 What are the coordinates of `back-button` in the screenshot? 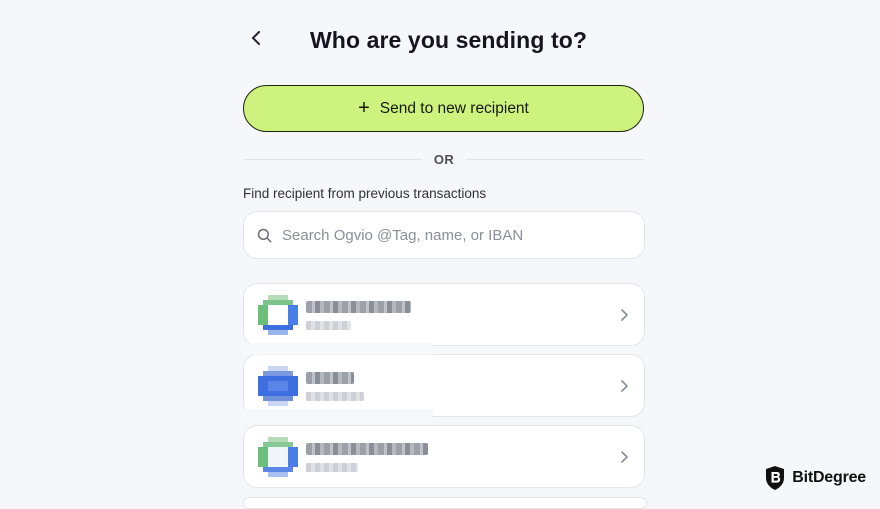 It's located at (256, 38).